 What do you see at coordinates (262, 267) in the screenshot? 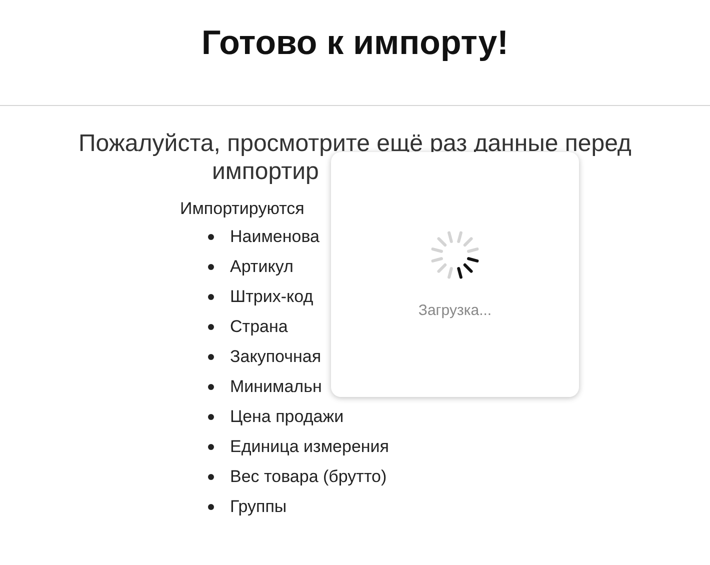
I see `field-name: Артикул` at bounding box center [262, 267].